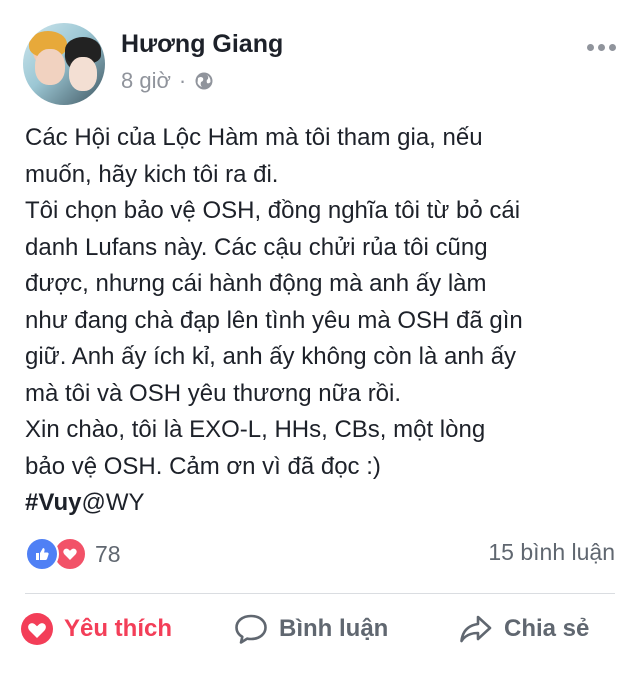  Describe the element at coordinates (53, 502) in the screenshot. I see `hashtag-link: #Vuy` at that location.